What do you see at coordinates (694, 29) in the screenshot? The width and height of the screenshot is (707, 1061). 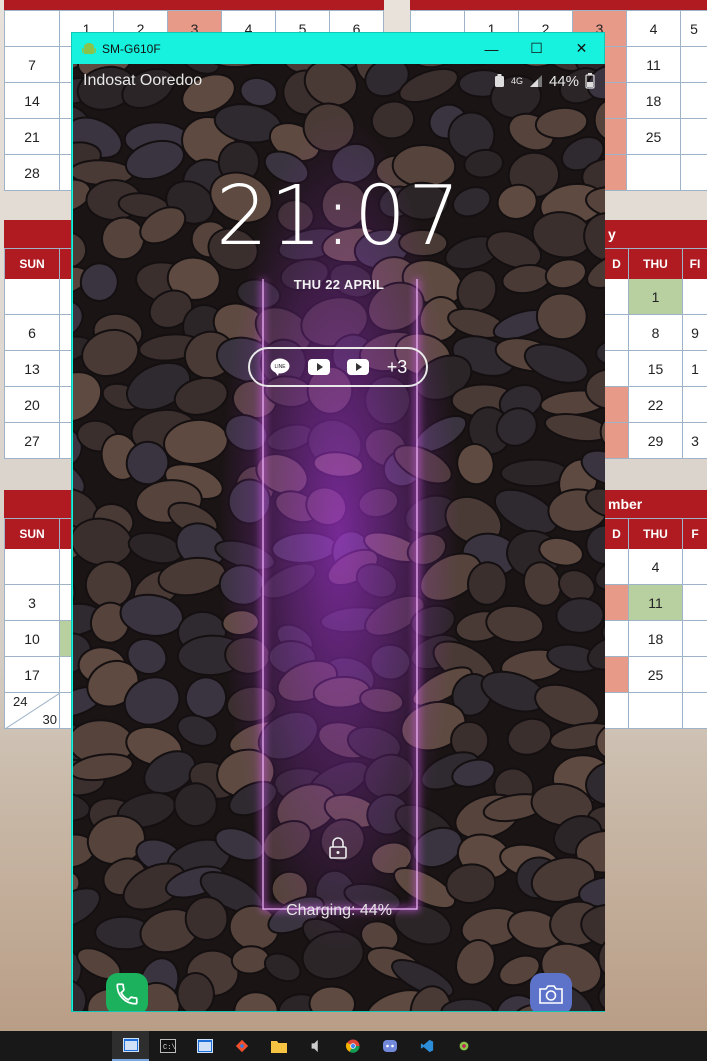 I see `cal-cell: 5` at bounding box center [694, 29].